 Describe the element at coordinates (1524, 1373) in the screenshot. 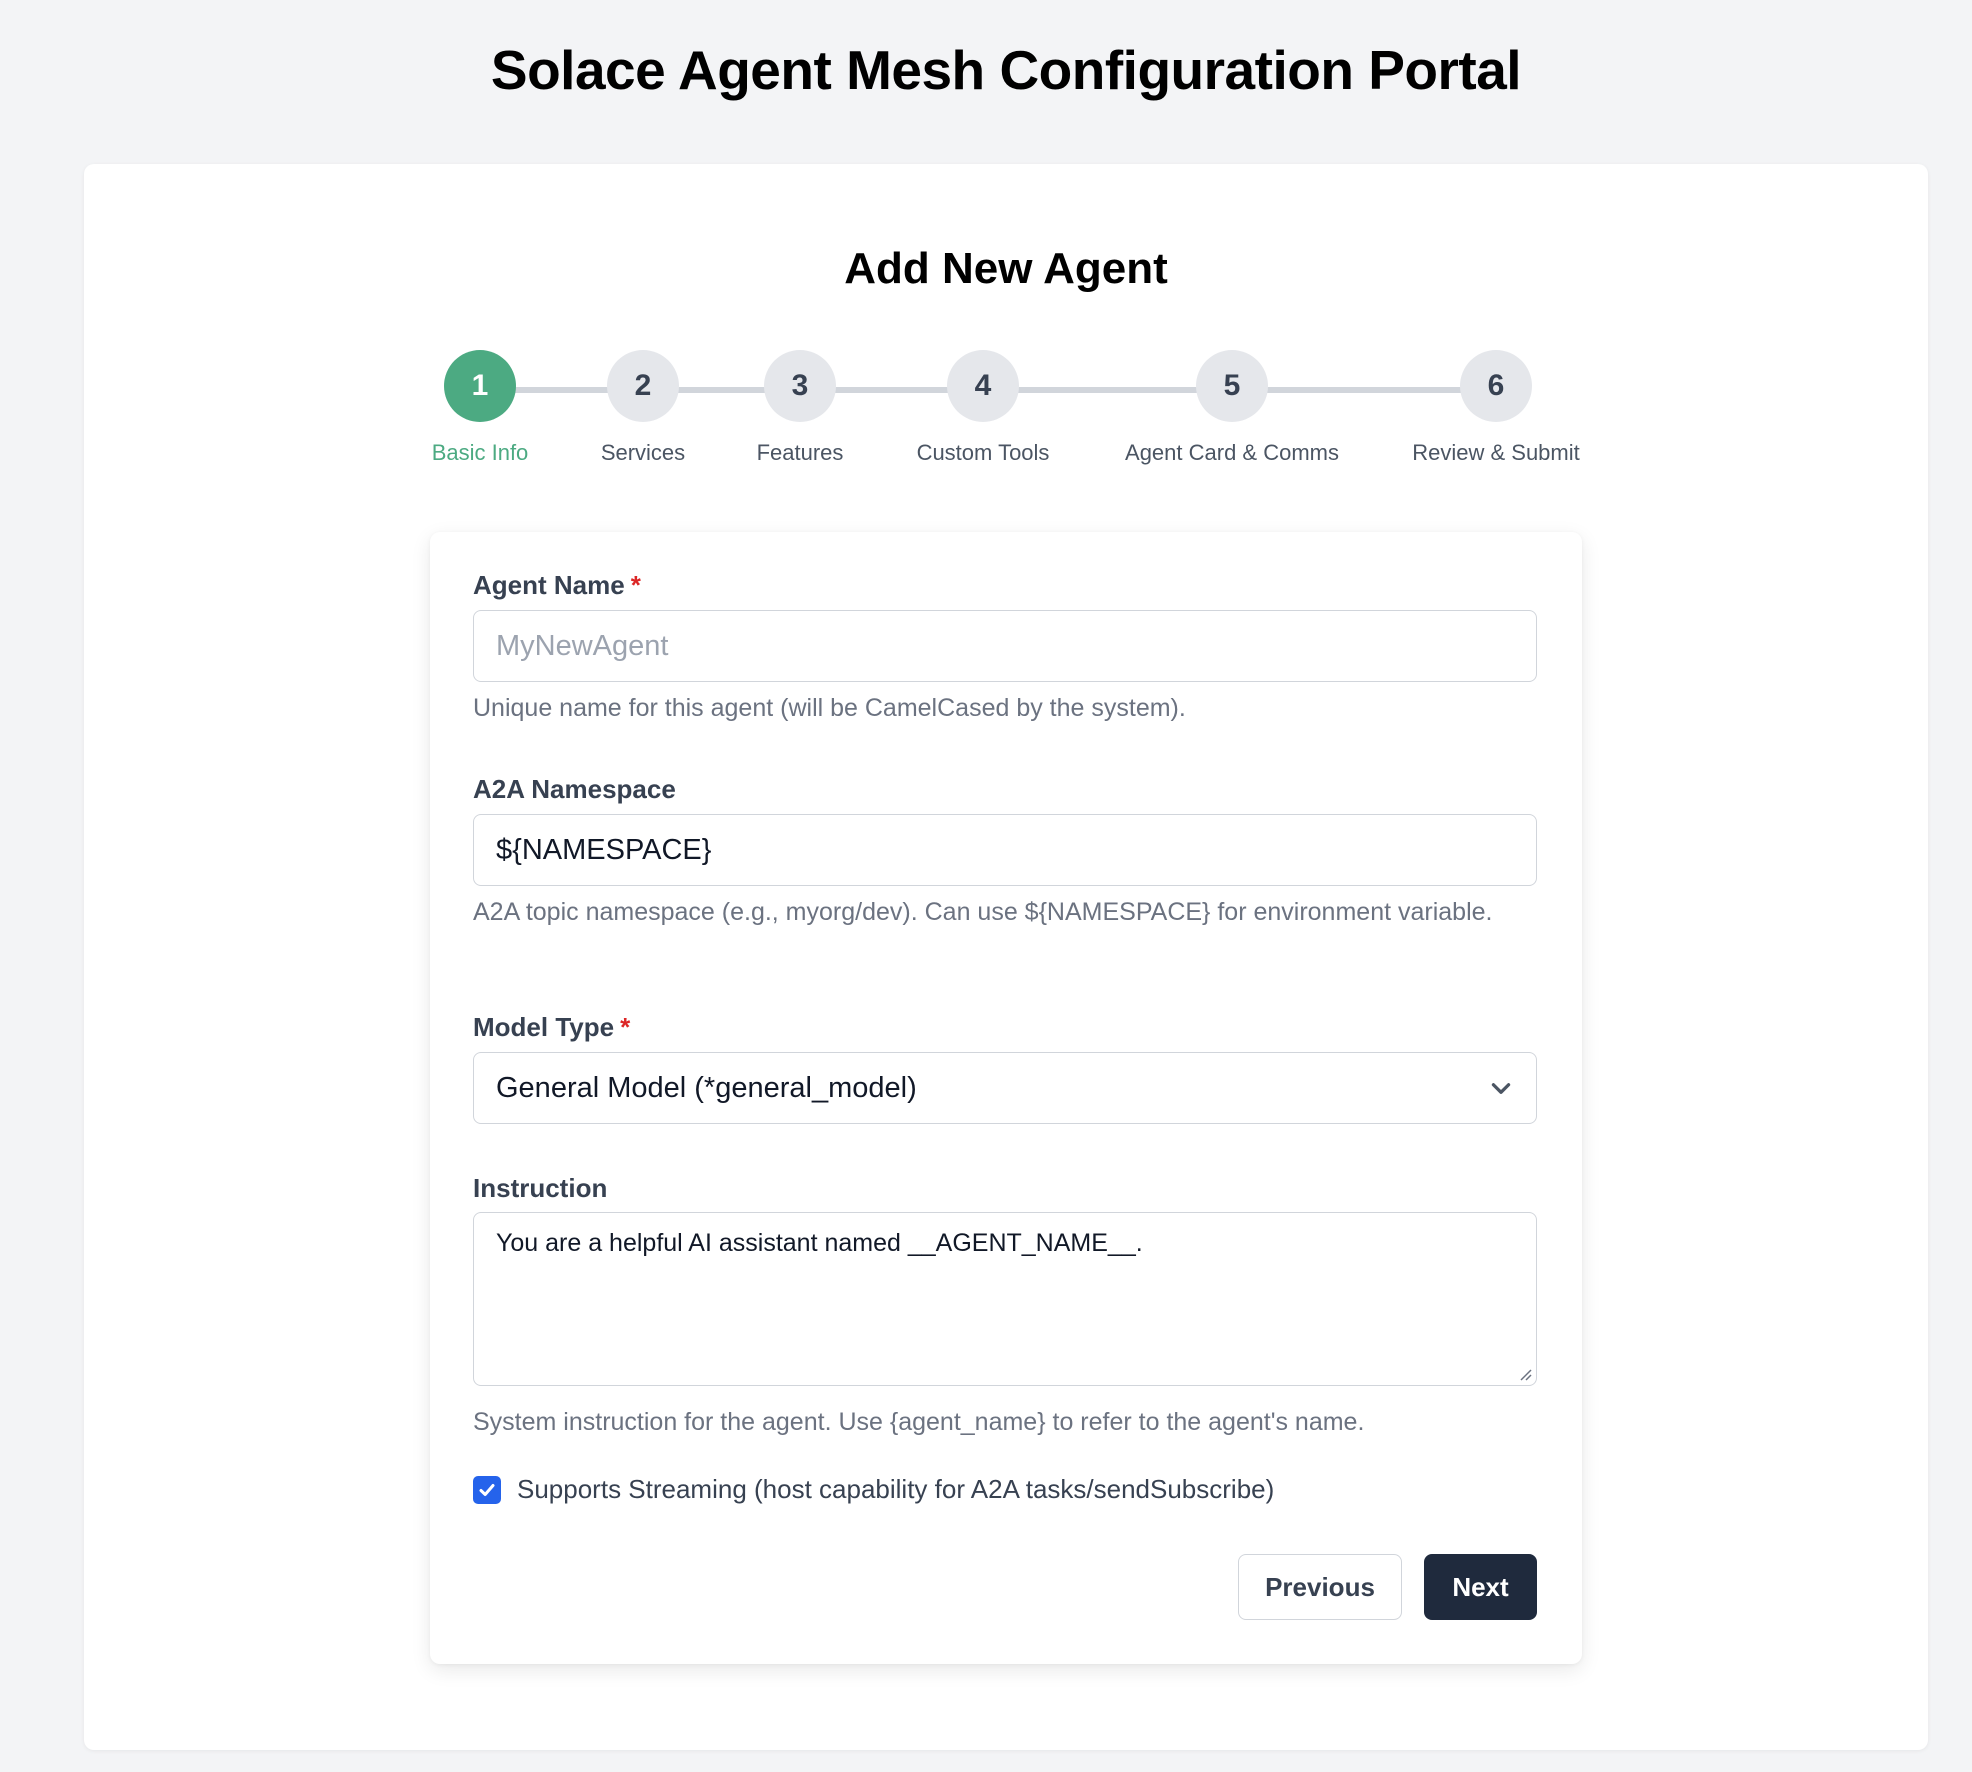

I see `resize-handle-icon` at that location.